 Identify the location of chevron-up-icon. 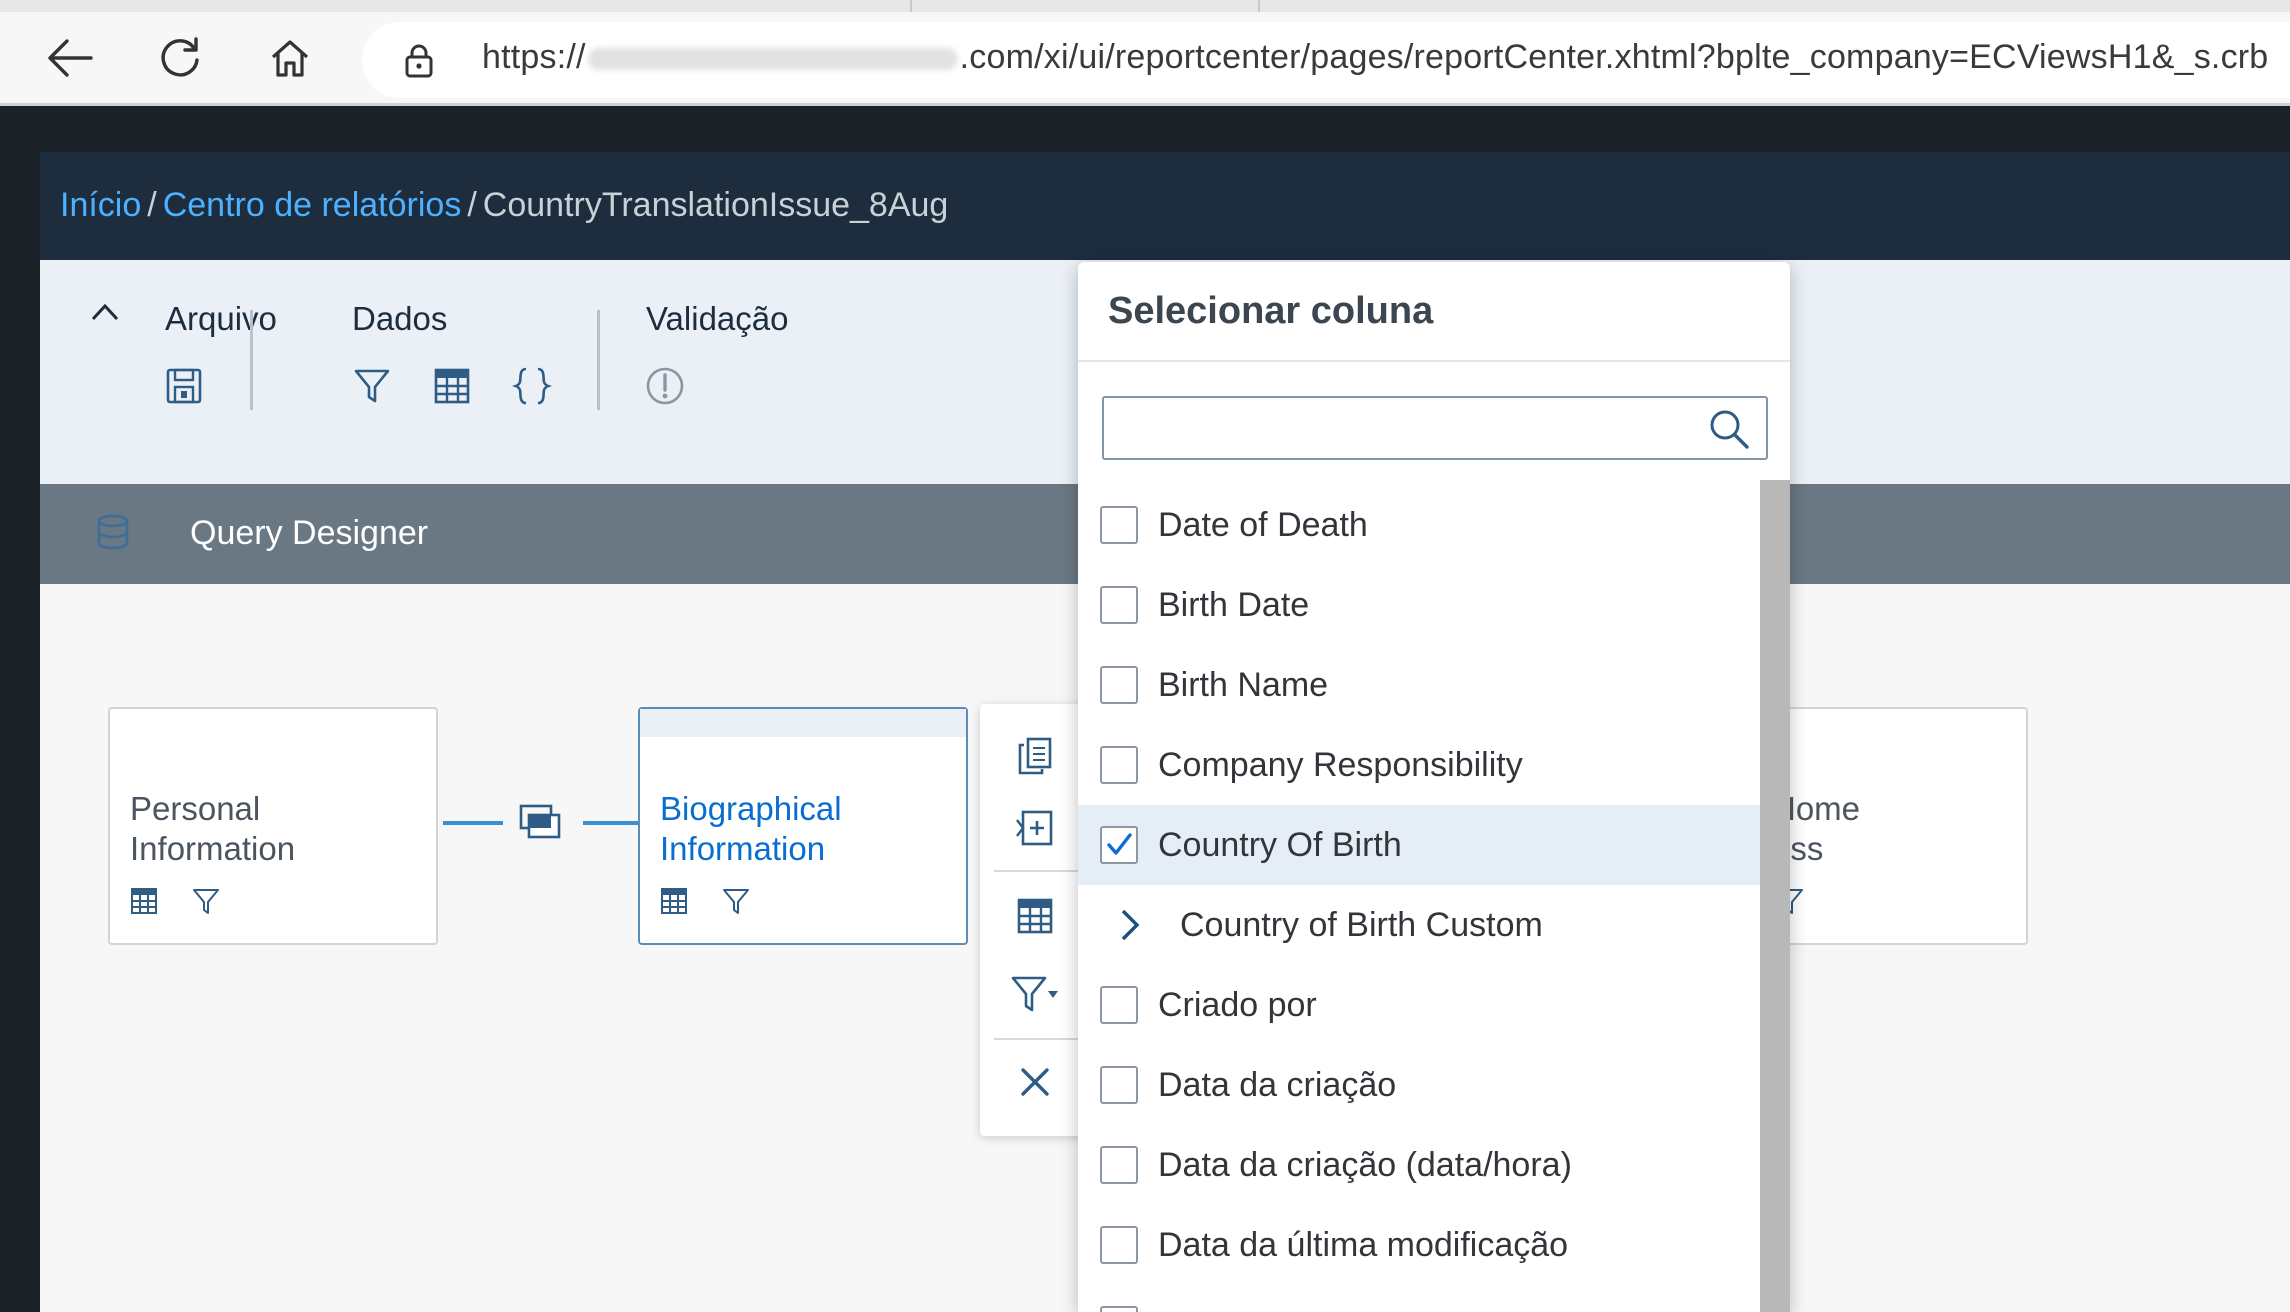
(105, 312).